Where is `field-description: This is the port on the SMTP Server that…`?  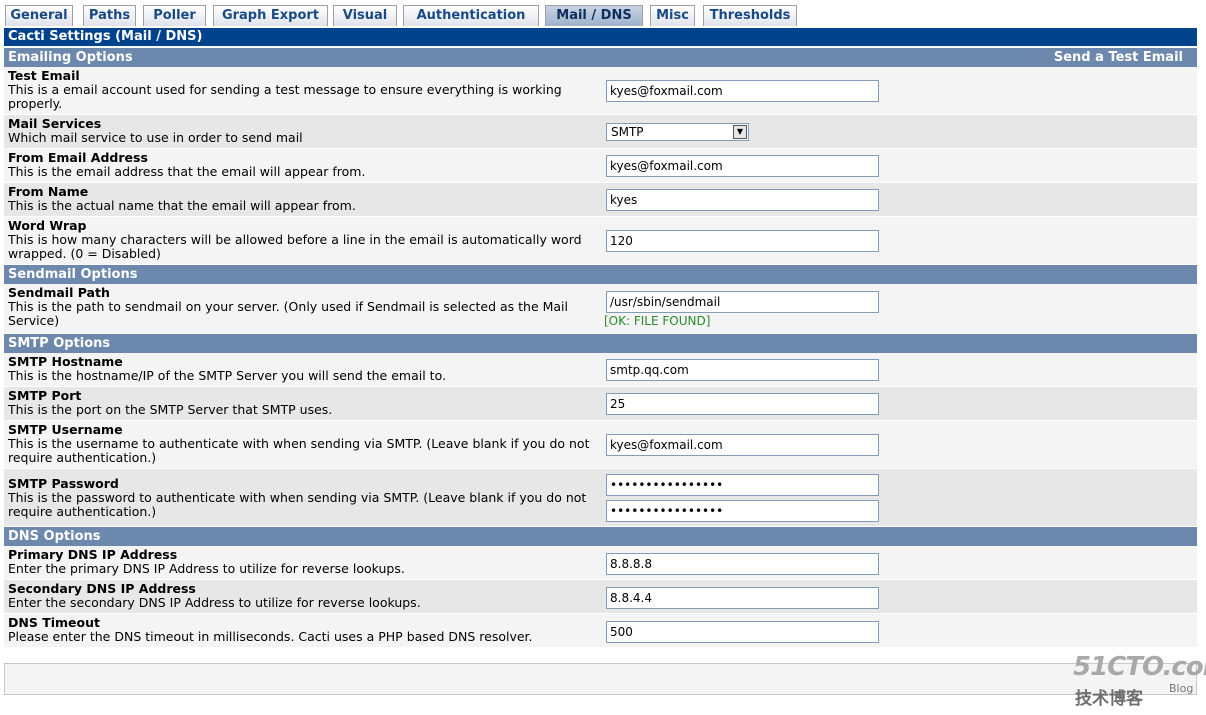 field-description: This is the port on the SMTP Server that… is located at coordinates (170, 409).